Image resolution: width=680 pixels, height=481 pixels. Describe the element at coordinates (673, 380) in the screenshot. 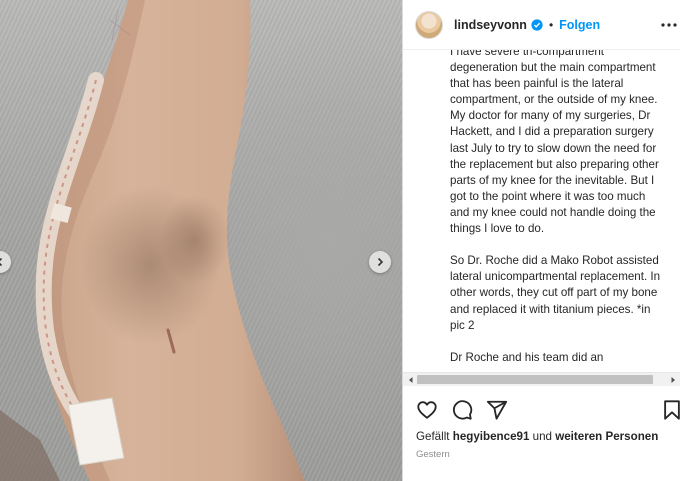

I see `scroll-right-arrow-icon` at that location.